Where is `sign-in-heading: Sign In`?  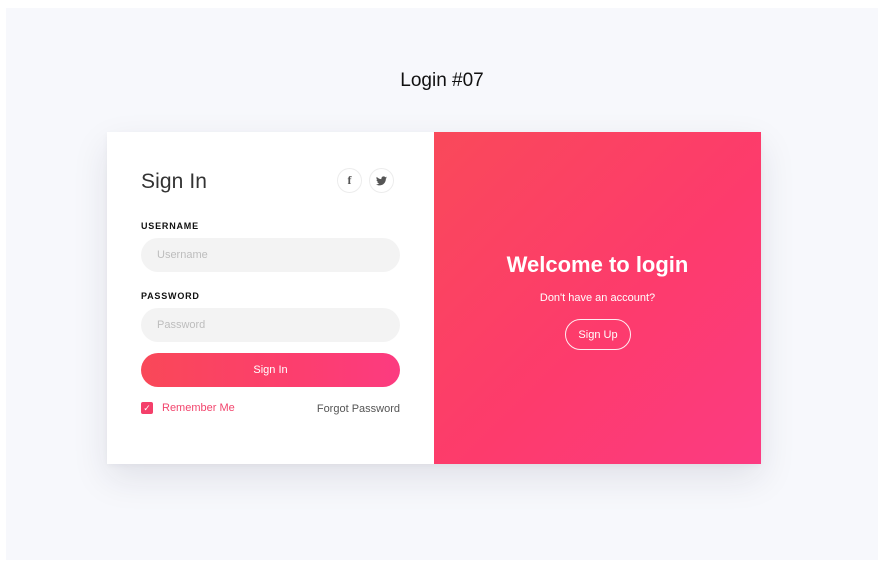 sign-in-heading: Sign In is located at coordinates (174, 181).